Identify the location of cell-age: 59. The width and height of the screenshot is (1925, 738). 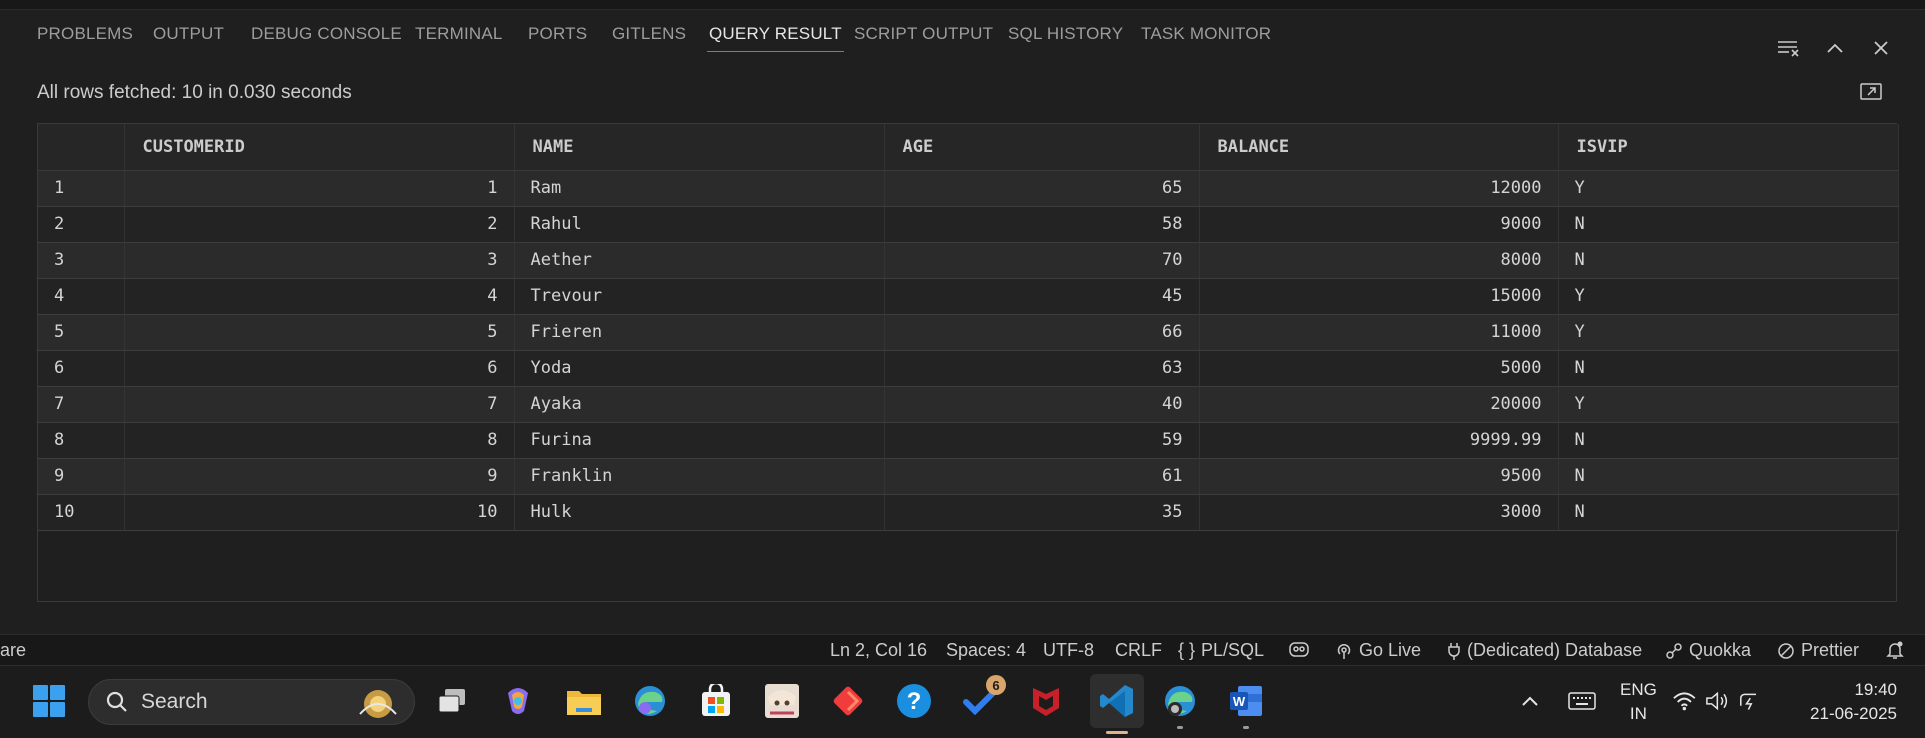
(1042, 440).